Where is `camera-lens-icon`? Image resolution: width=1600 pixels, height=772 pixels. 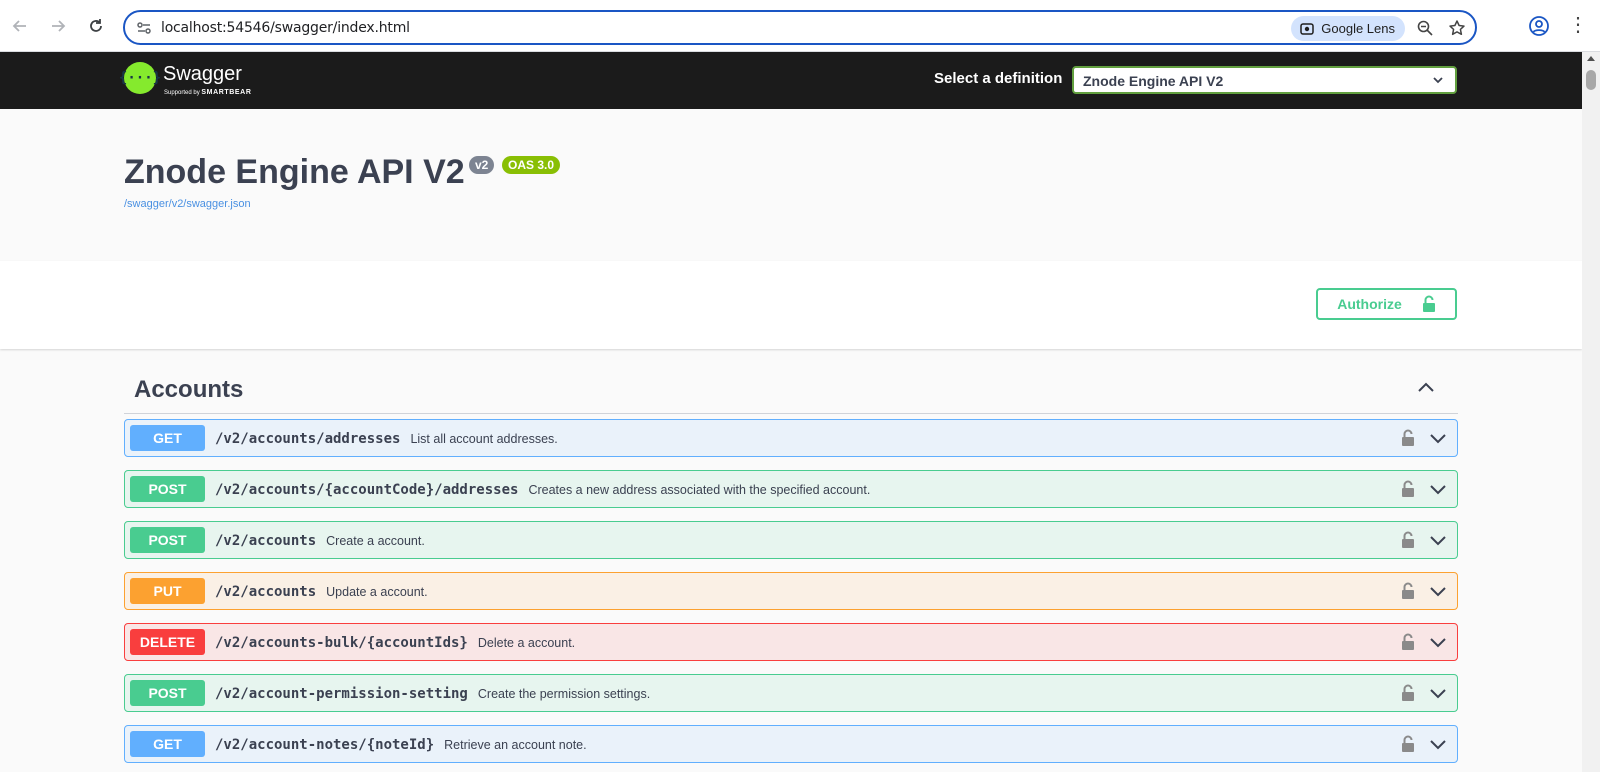
camera-lens-icon is located at coordinates (1307, 28).